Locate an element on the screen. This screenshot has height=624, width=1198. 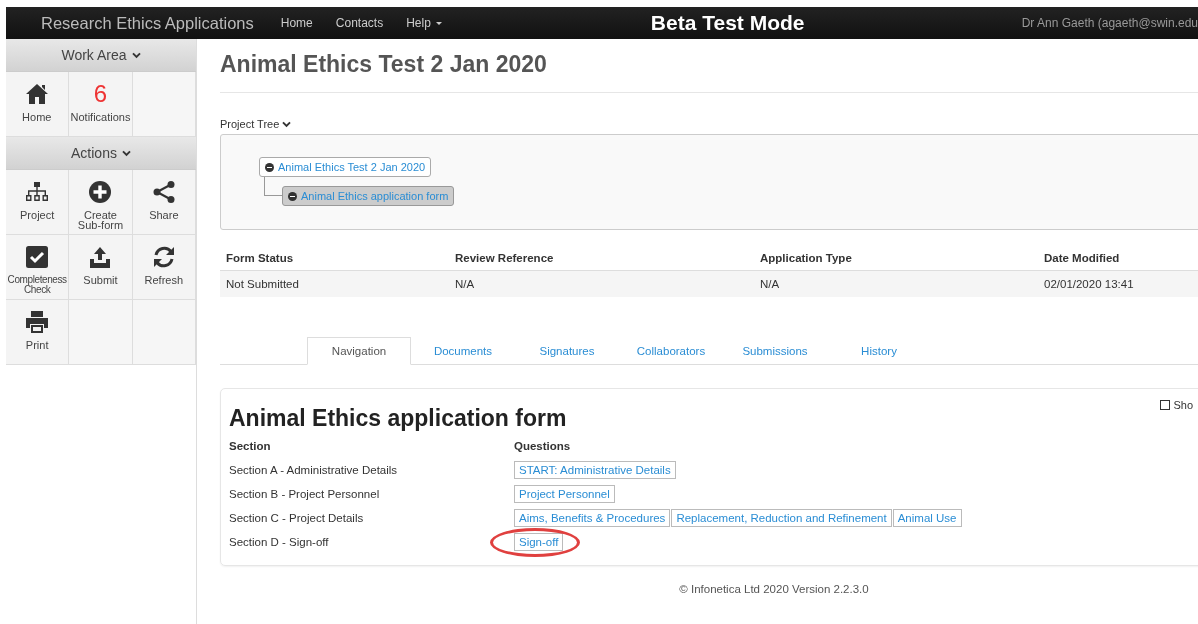
table-cell: 02/01/2020 13:41 is located at coordinates (1118, 283).